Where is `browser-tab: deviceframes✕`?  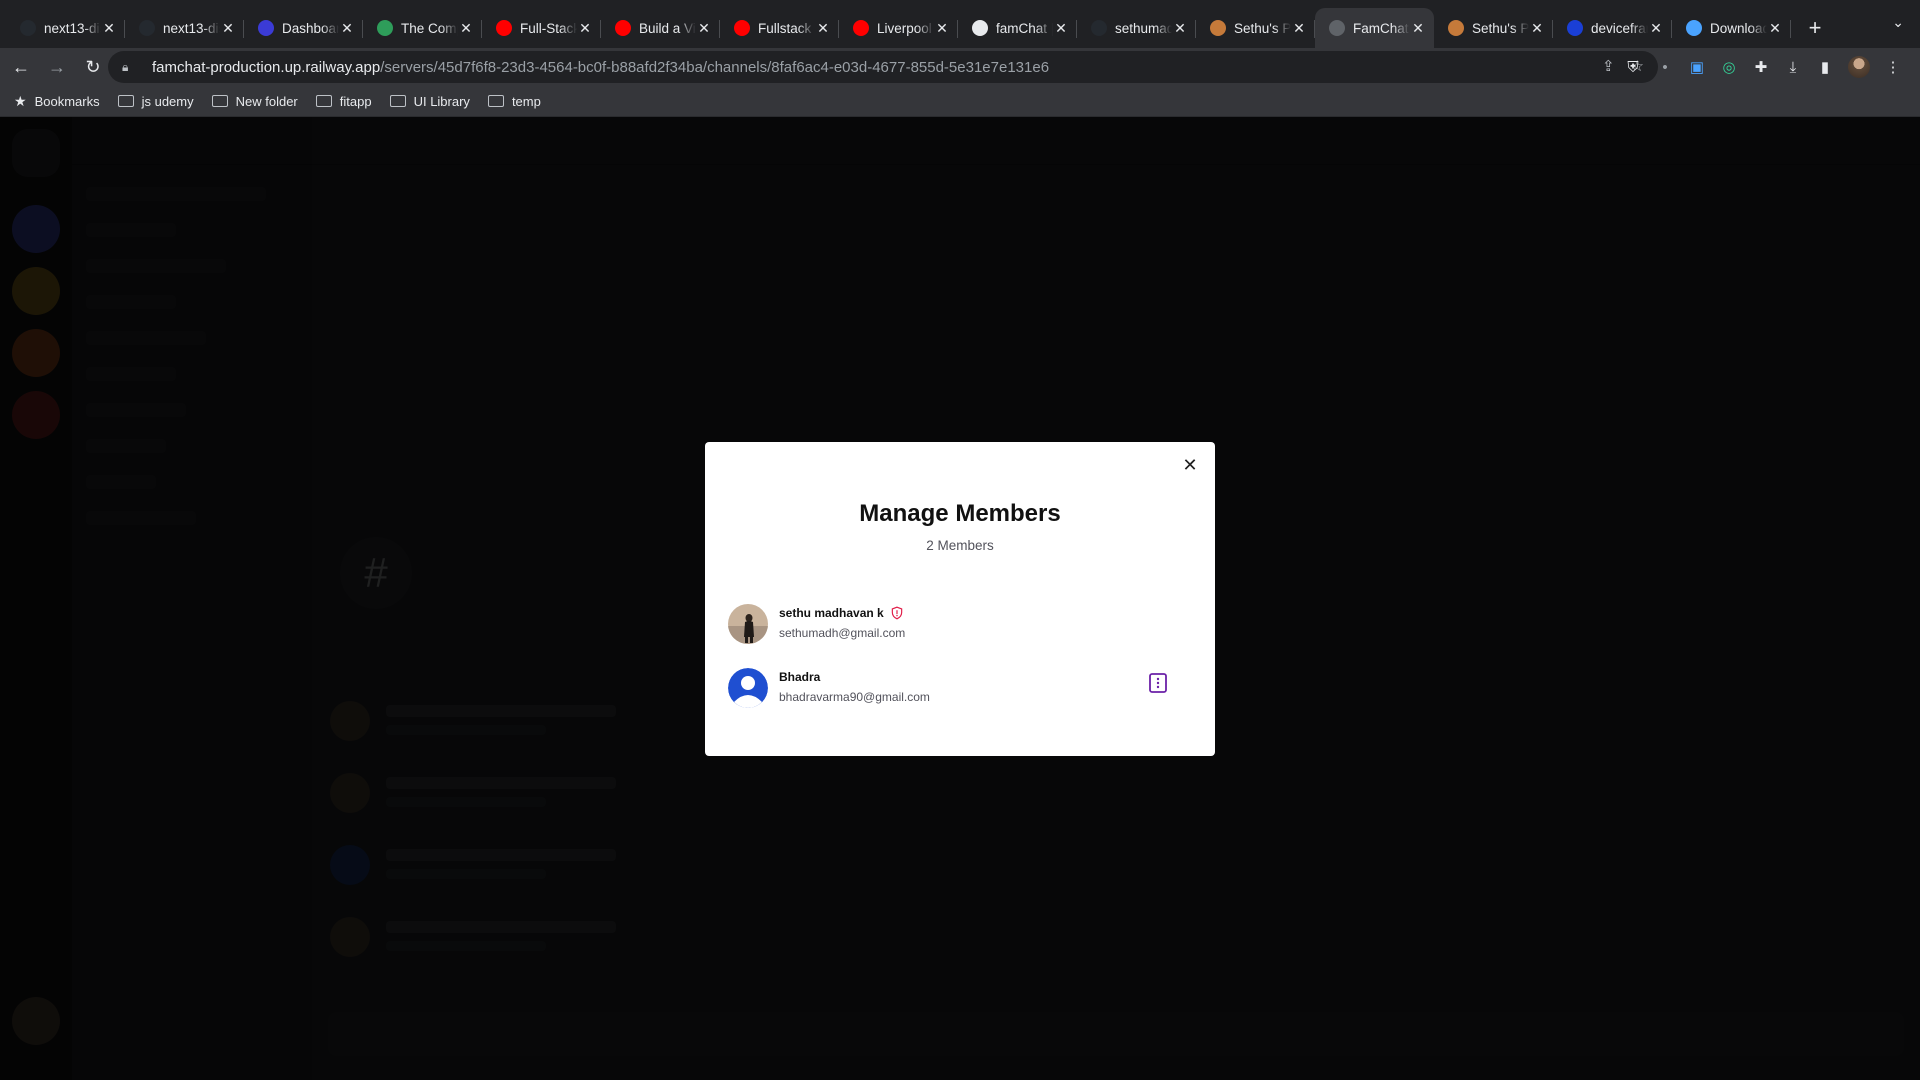
browser-tab: deviceframes✕ is located at coordinates (1612, 28).